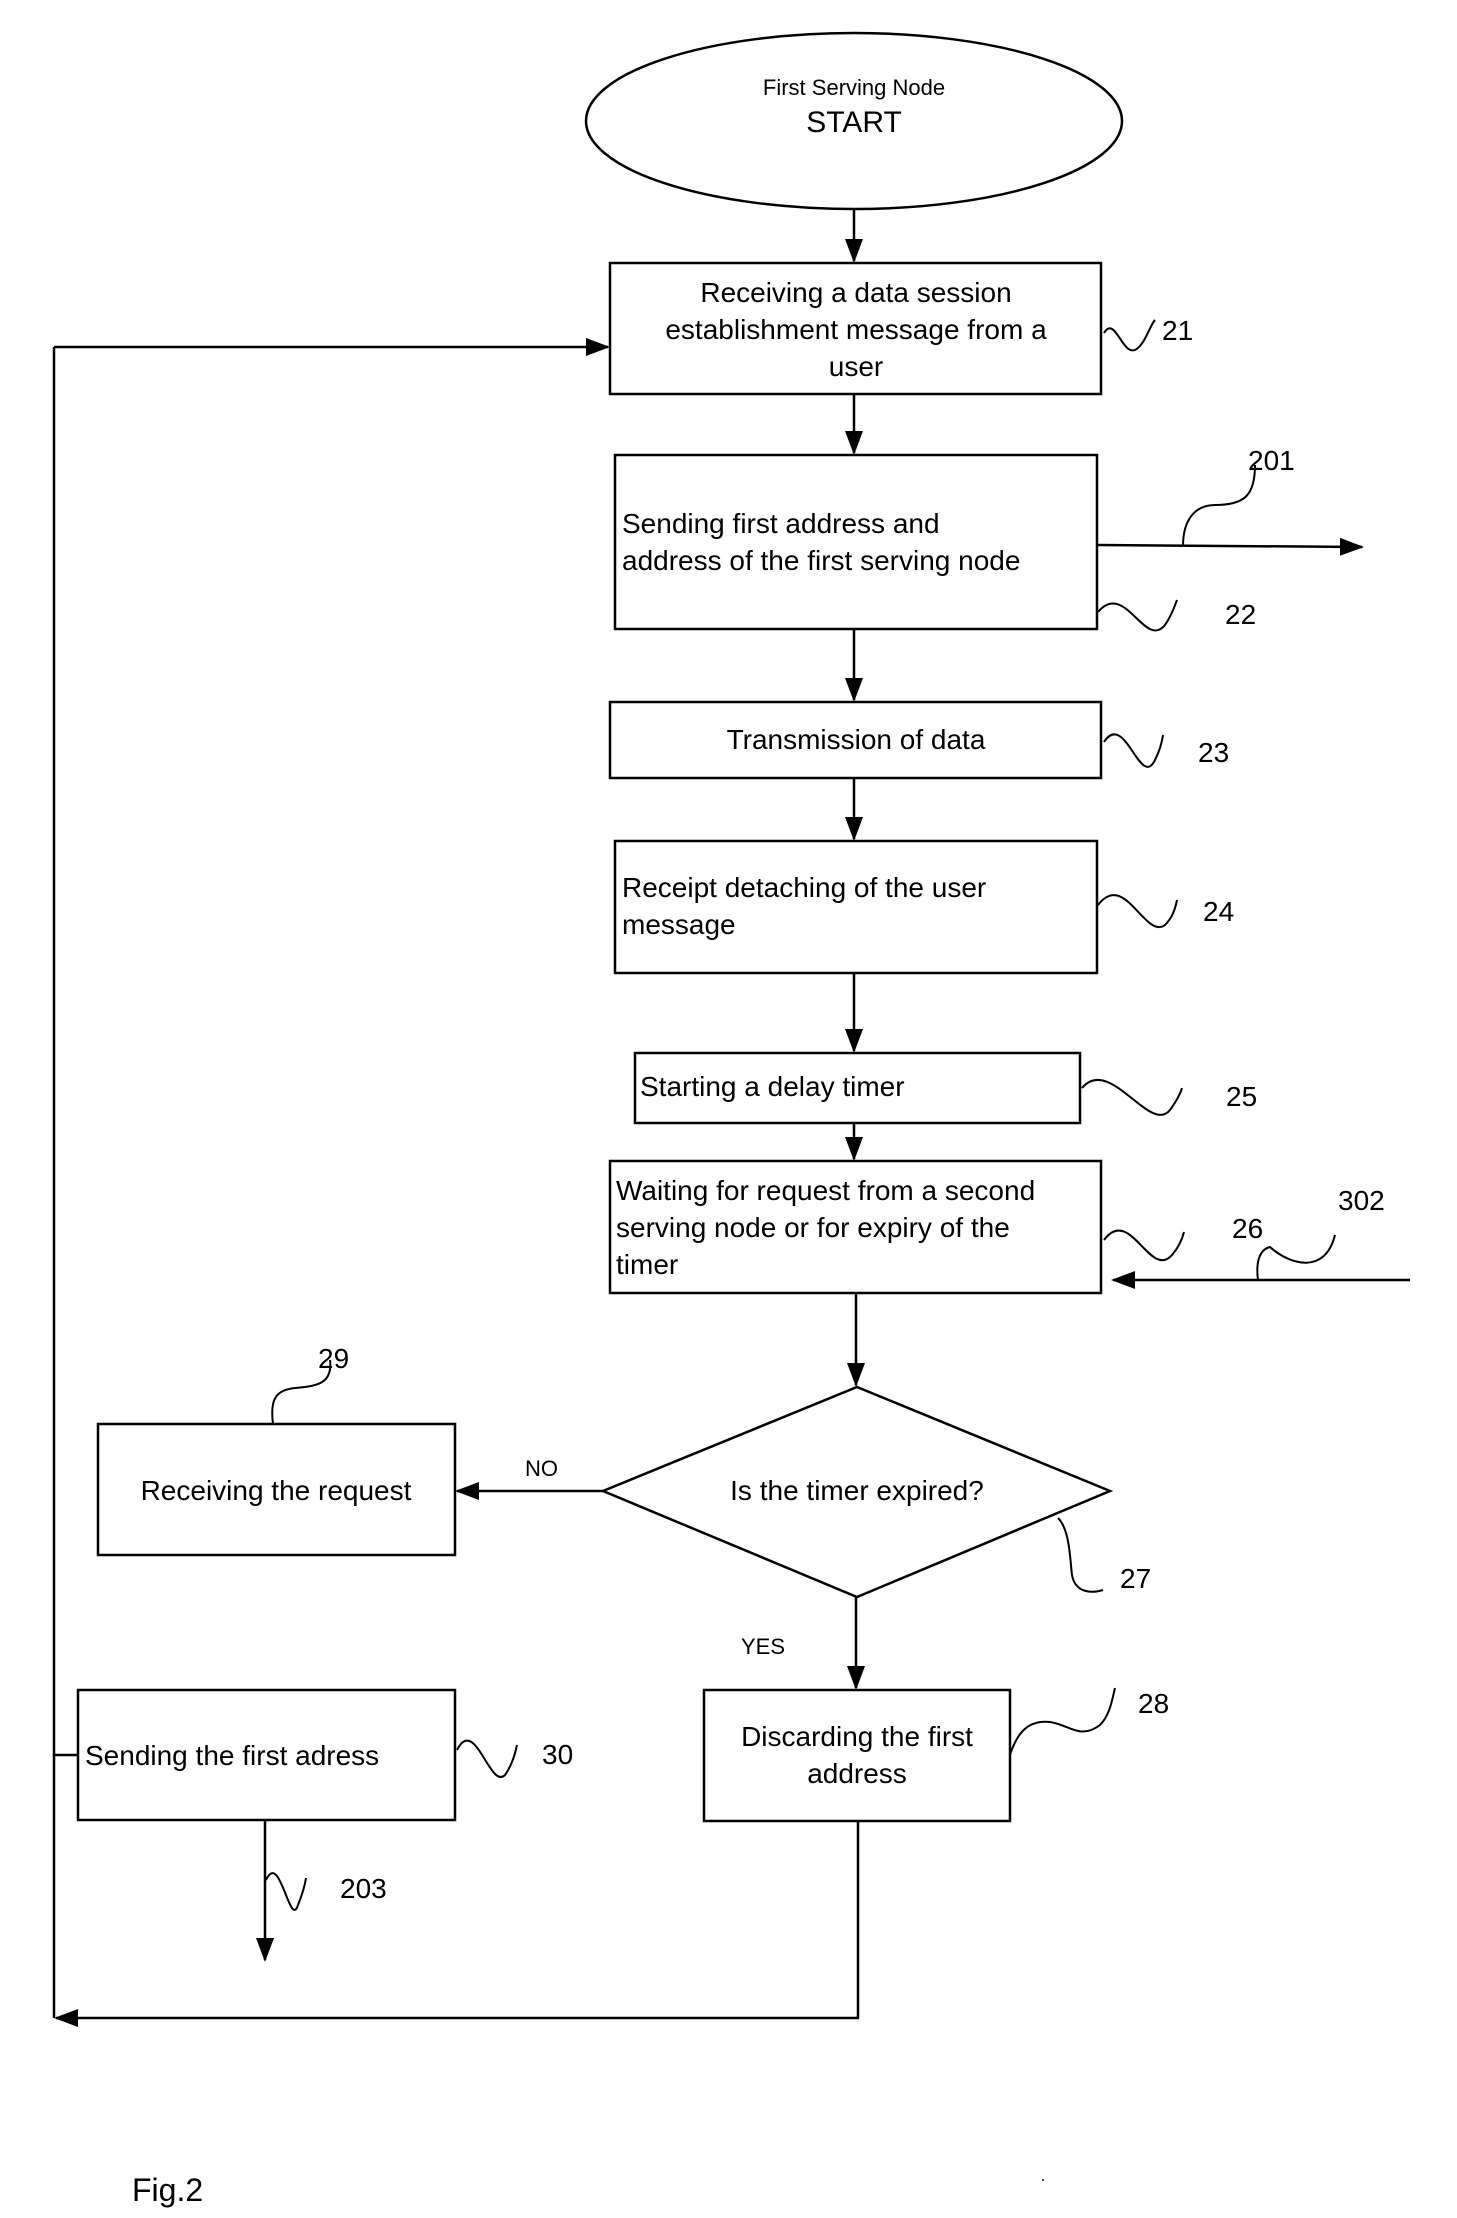  I want to click on step-26-leader, so click(1144, 1245).